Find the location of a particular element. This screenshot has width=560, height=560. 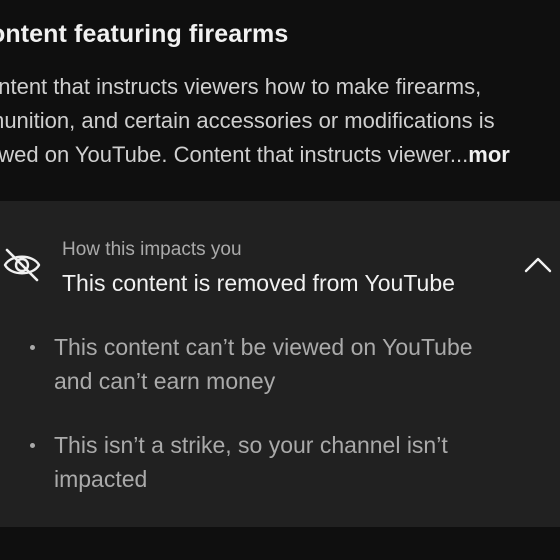

bottom-strip is located at coordinates (280, 543).